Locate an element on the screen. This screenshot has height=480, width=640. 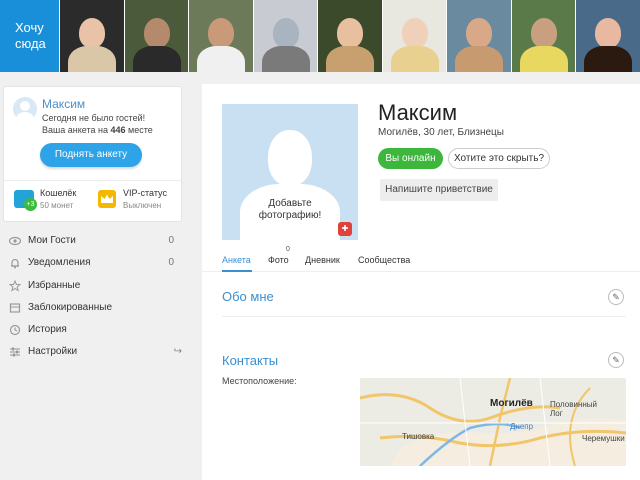
sidebar-item-label: Настройки is located at coordinates (53, 352).